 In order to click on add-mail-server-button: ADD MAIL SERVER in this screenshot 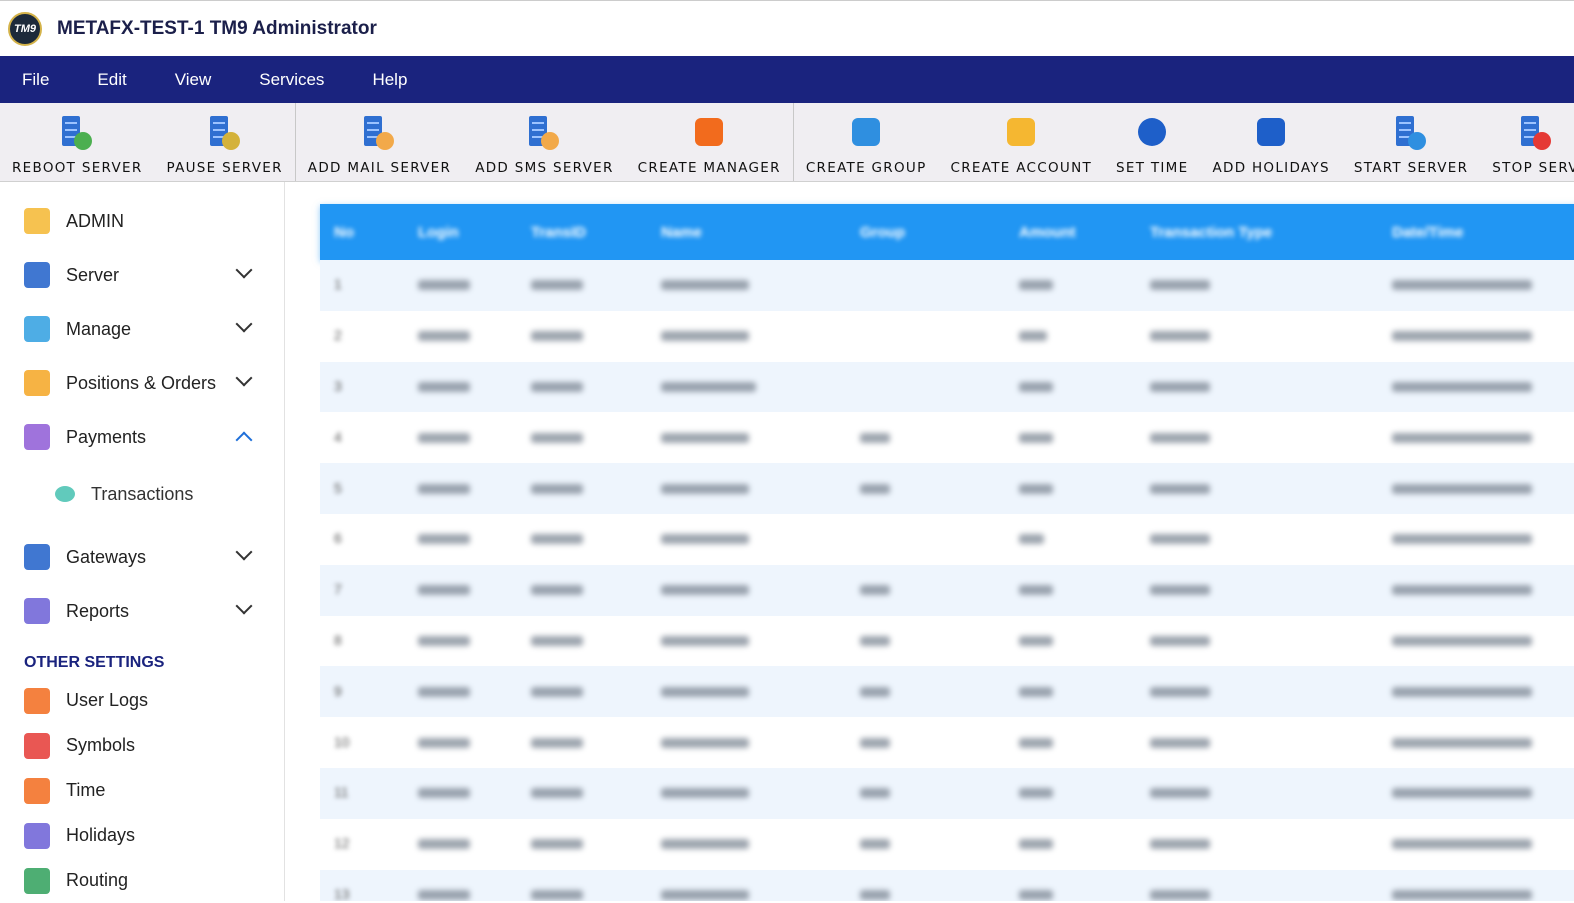, I will do `click(379, 142)`.